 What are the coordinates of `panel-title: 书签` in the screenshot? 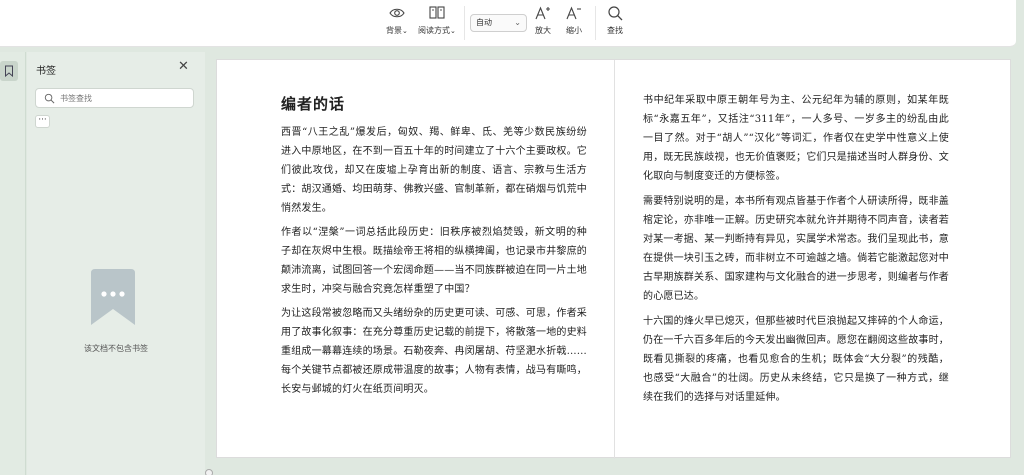 It's located at (46, 71).